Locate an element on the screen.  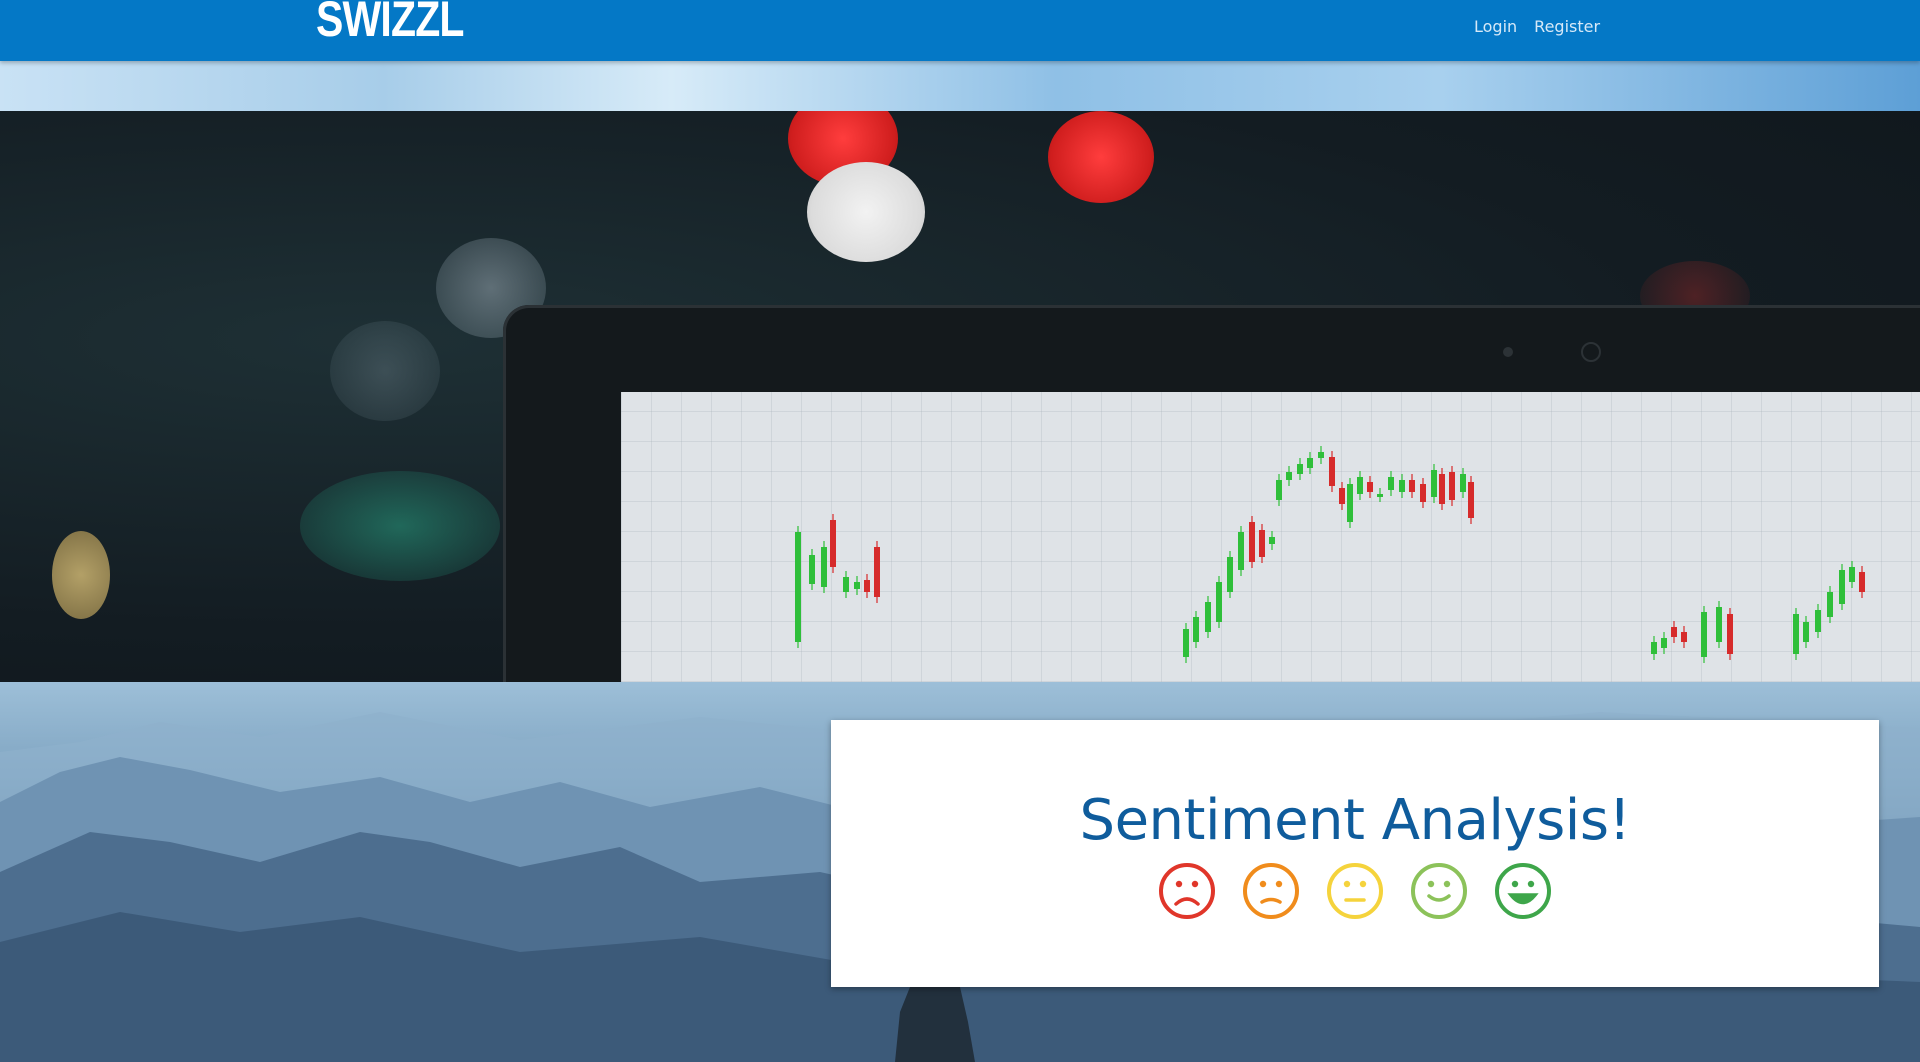
very-sad-face-icon is located at coordinates (1187, 891).